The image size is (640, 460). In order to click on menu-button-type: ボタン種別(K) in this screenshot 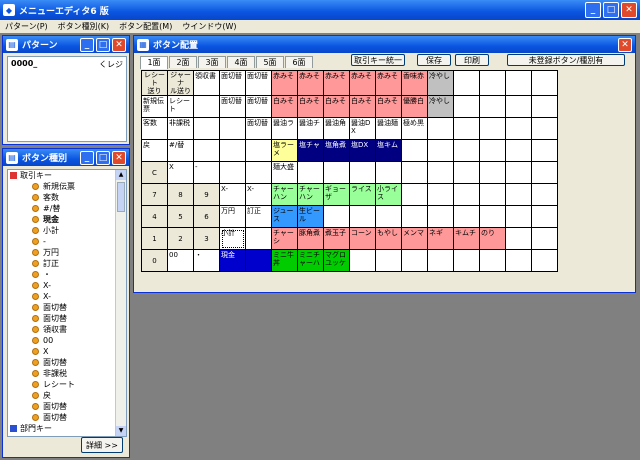, I will do `click(84, 26)`.